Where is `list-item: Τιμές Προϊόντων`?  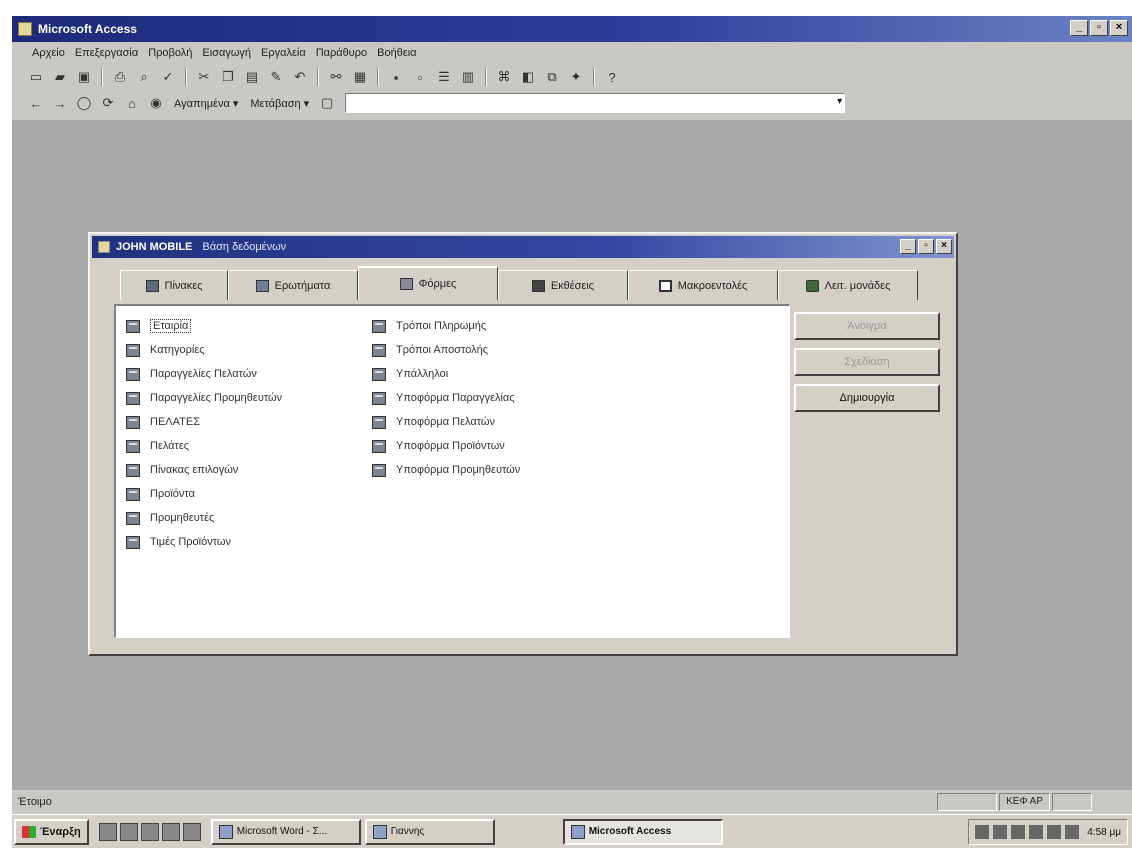
list-item: Τιμές Προϊόντων is located at coordinates (204, 542).